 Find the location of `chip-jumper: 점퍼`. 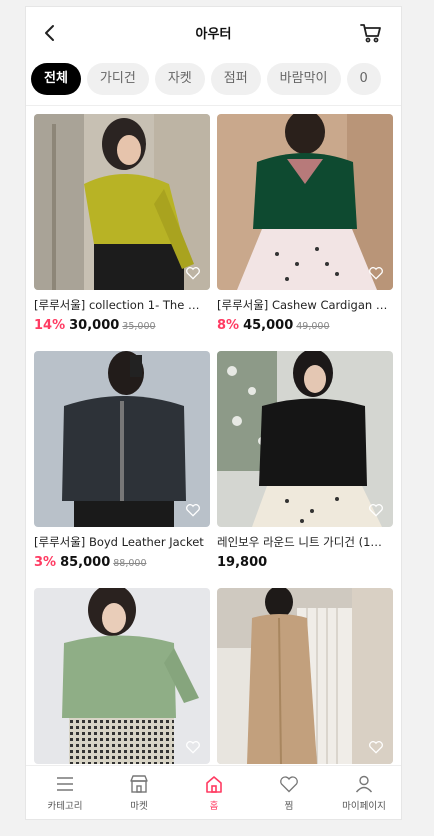

chip-jumper: 점퍼 is located at coordinates (235, 79).